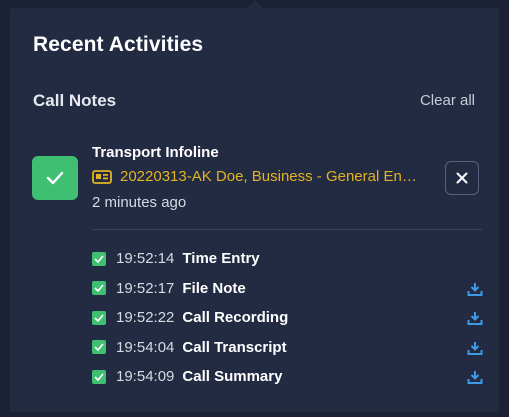 Image resolution: width=509 pixels, height=417 pixels. What do you see at coordinates (289, 377) in the screenshot?
I see `activity-row-call-summary: 19:54:09 Call Summary` at bounding box center [289, 377].